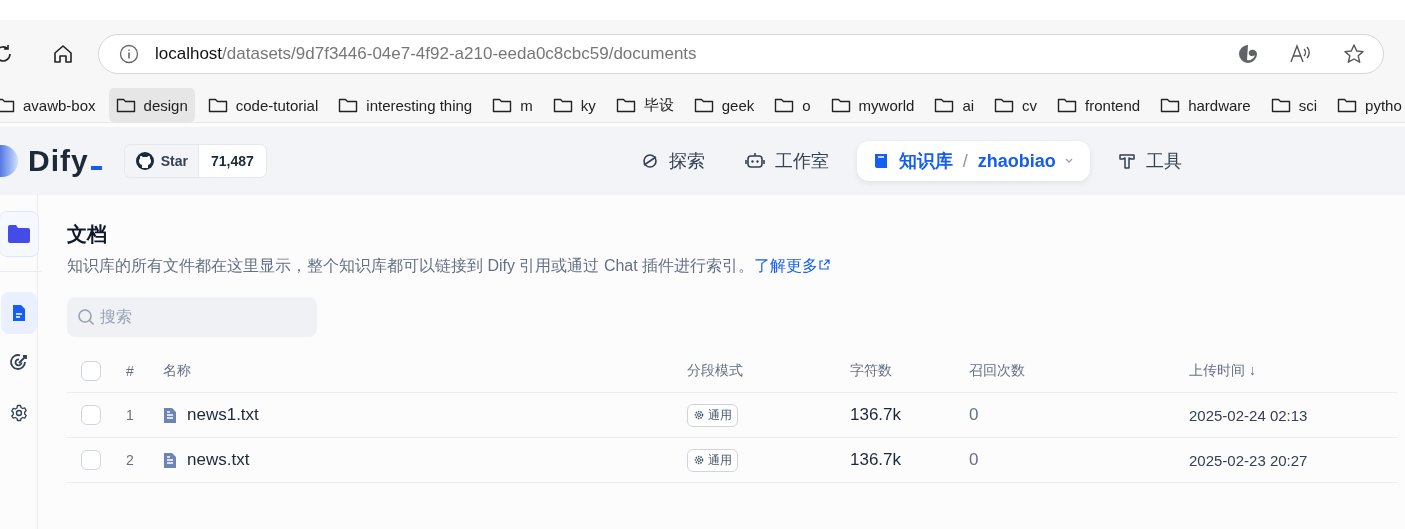 The width and height of the screenshot is (1405, 529). I want to click on home-icon, so click(63, 54).